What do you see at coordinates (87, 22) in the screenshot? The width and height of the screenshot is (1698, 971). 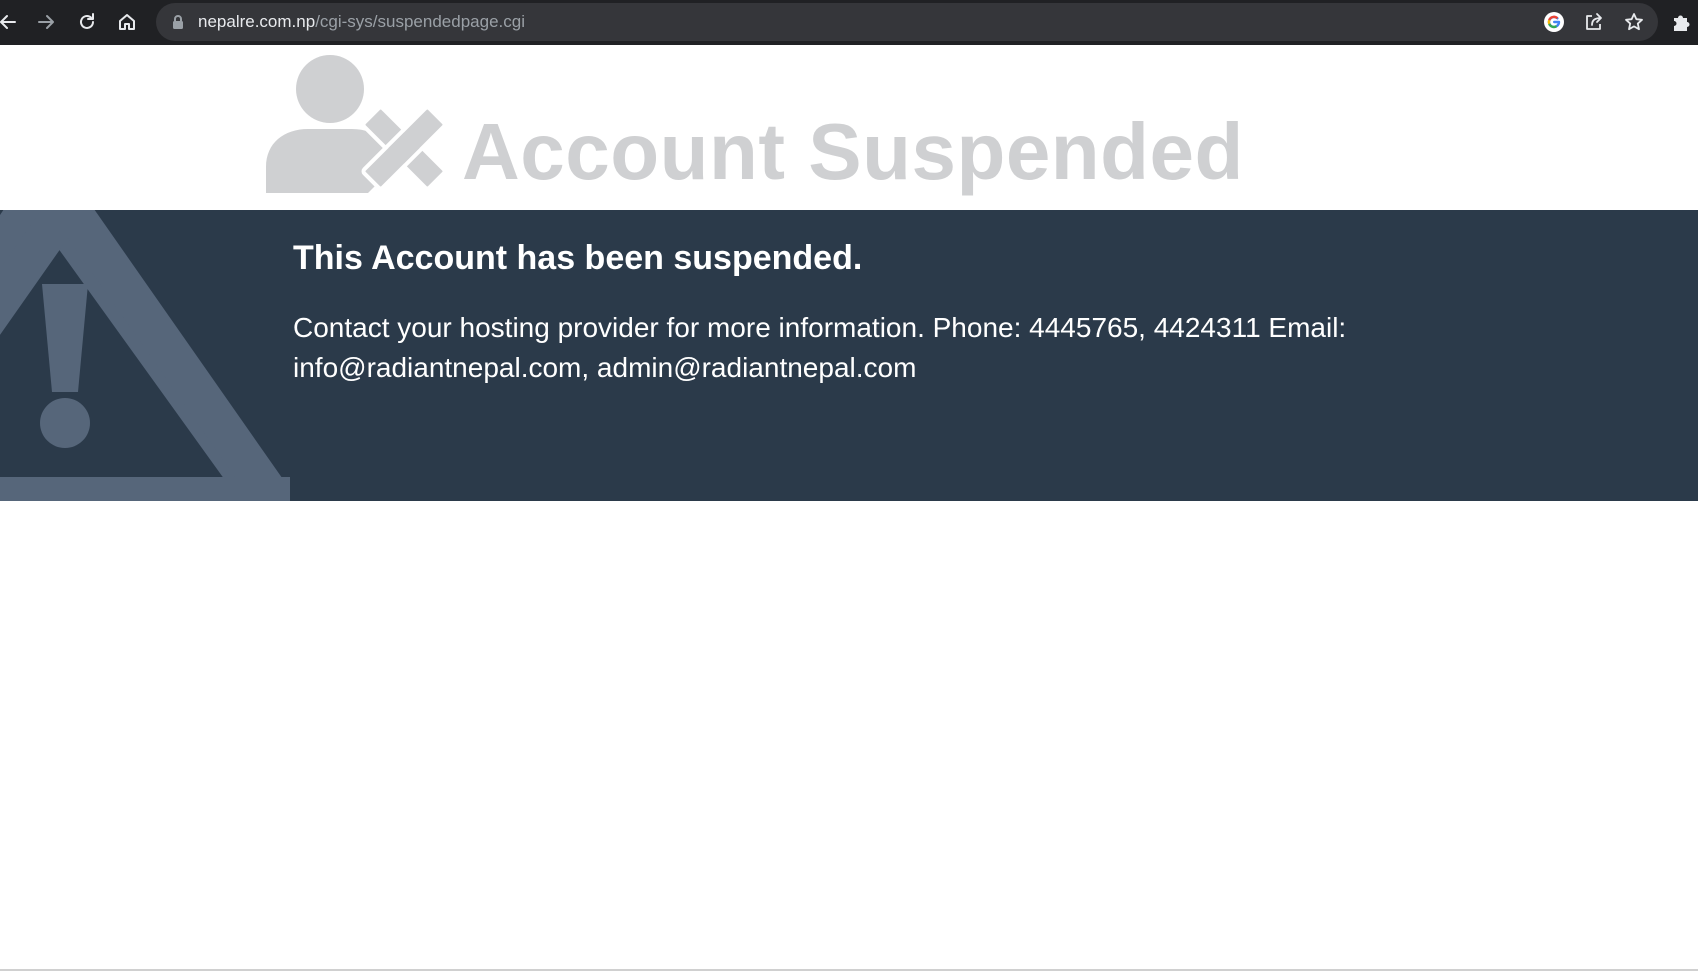 I see `reload-icon` at bounding box center [87, 22].